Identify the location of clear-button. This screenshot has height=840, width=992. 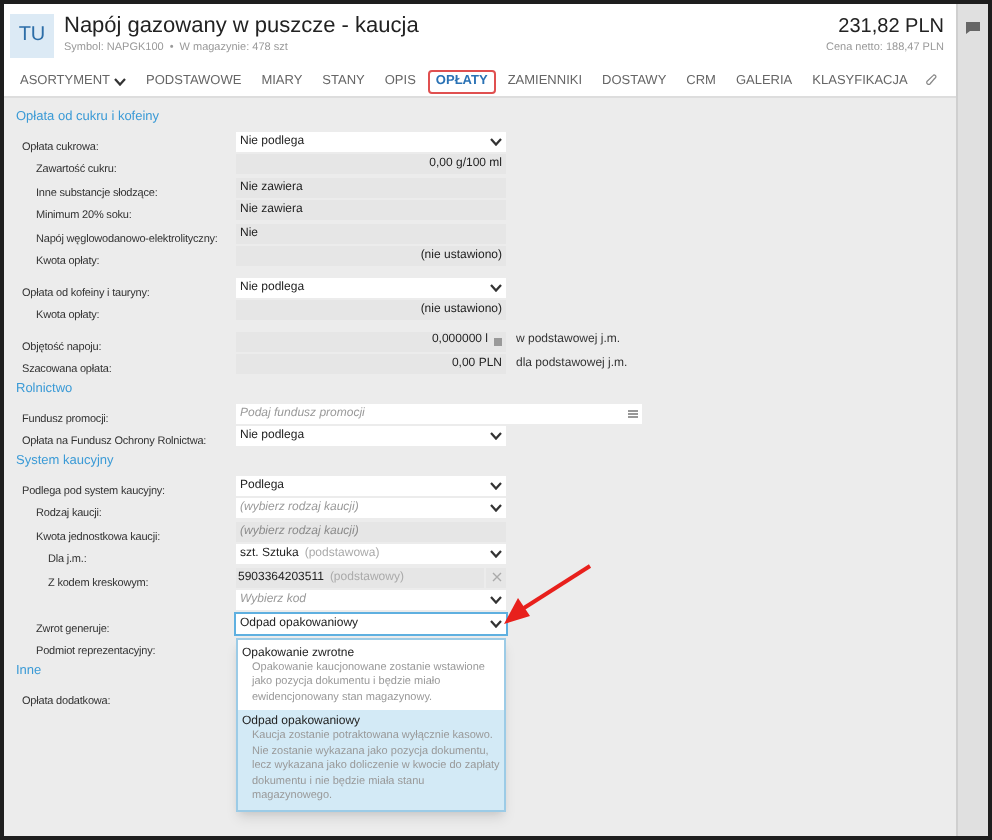
(496, 577).